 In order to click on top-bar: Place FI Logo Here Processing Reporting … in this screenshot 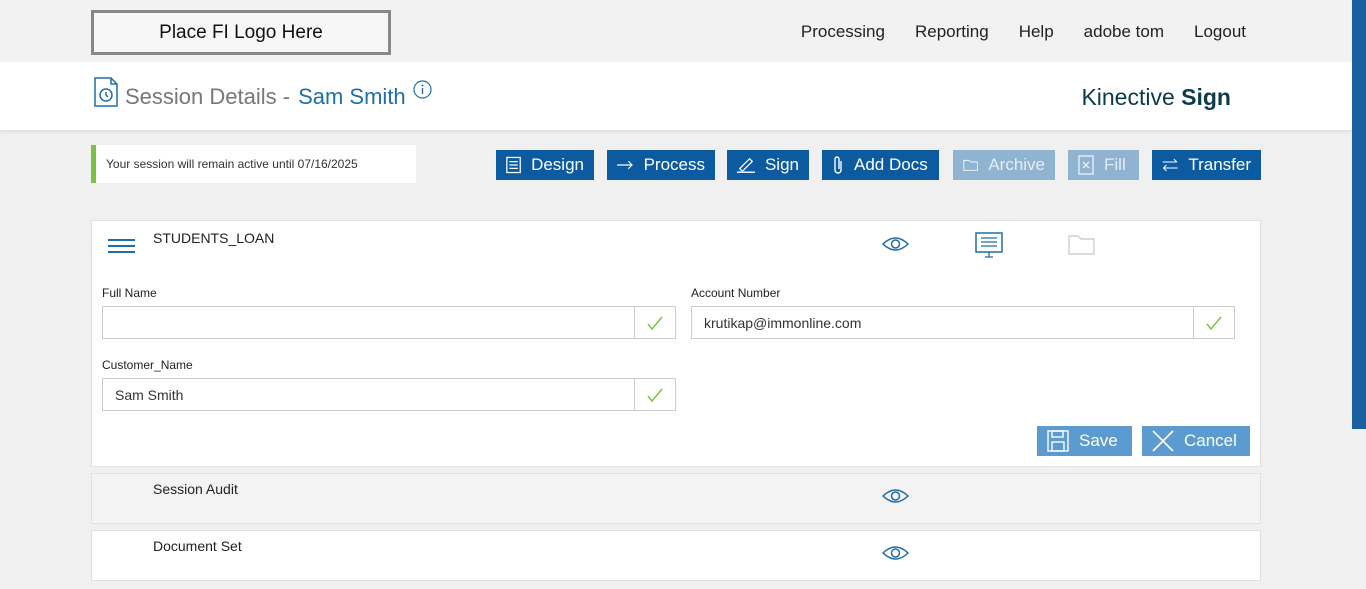, I will do `click(676, 31)`.